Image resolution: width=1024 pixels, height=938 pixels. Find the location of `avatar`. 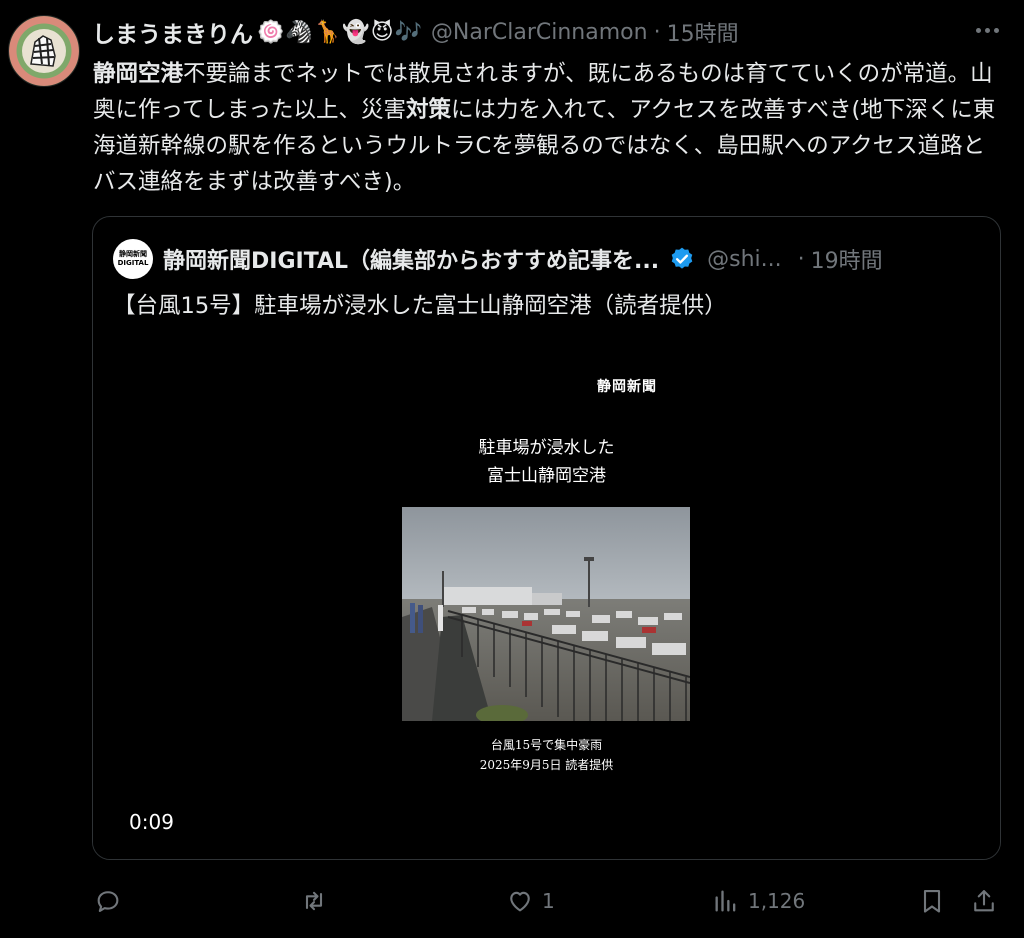

avatar is located at coordinates (44, 51).